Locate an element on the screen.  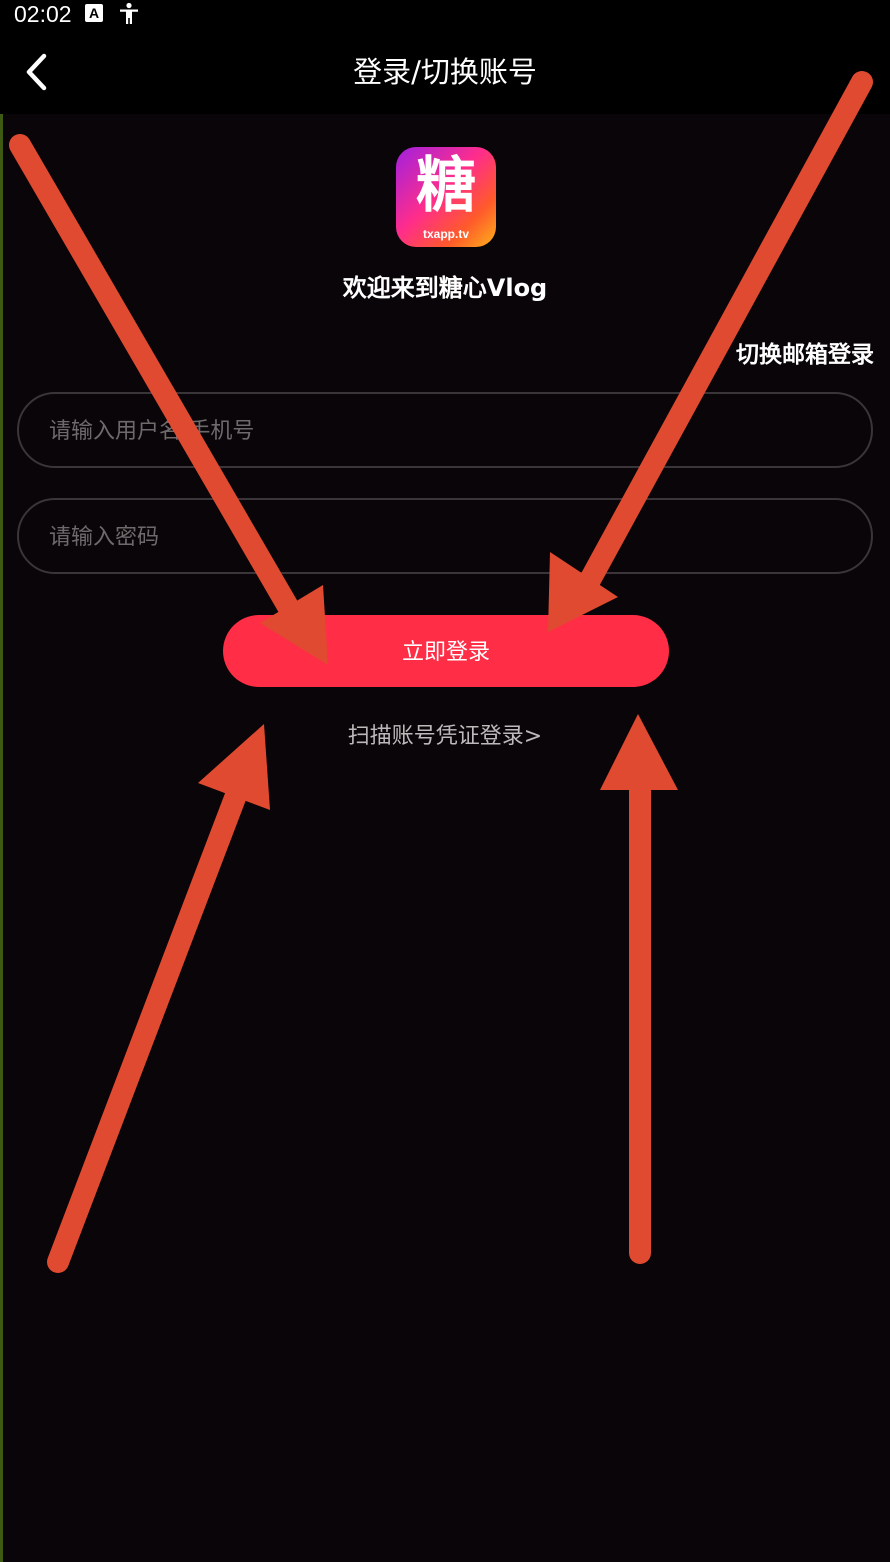
password-field is located at coordinates (445, 536).